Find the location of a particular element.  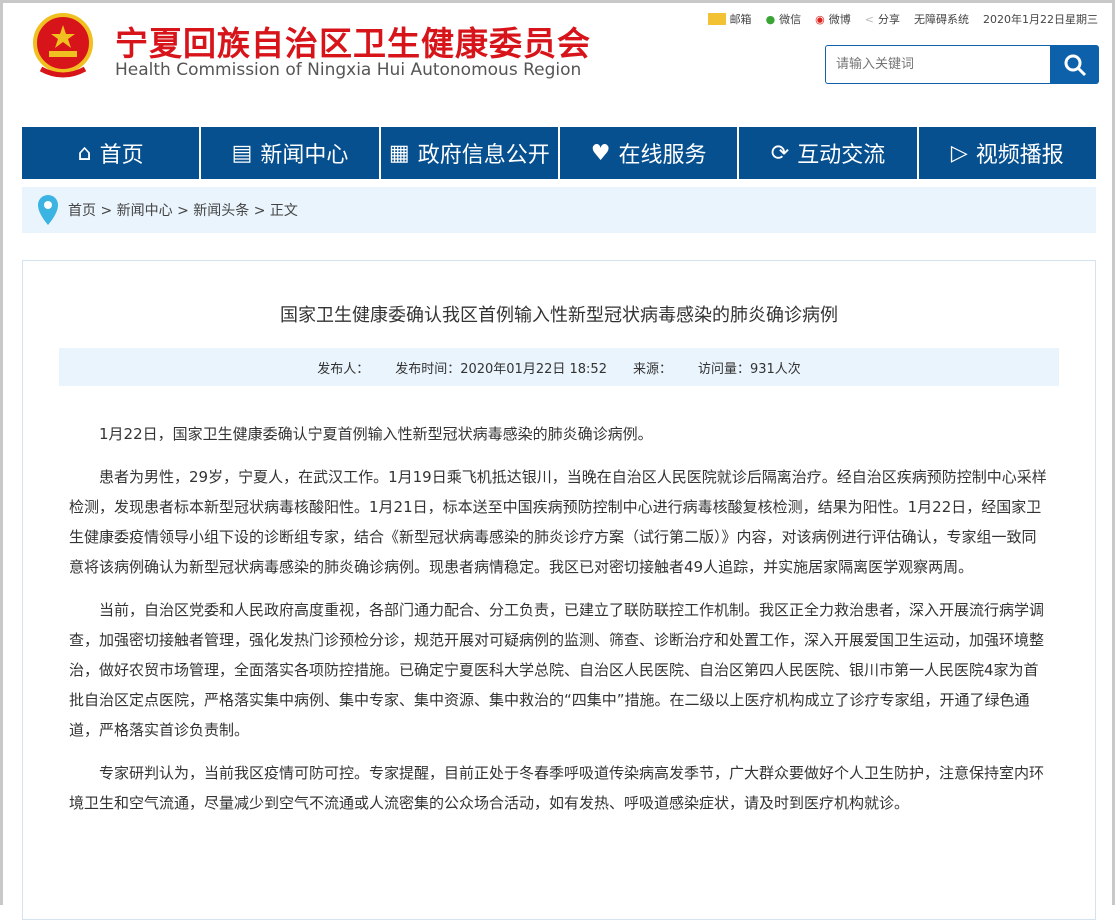

nav-news: ▤ 新闻中心 is located at coordinates (290, 153).